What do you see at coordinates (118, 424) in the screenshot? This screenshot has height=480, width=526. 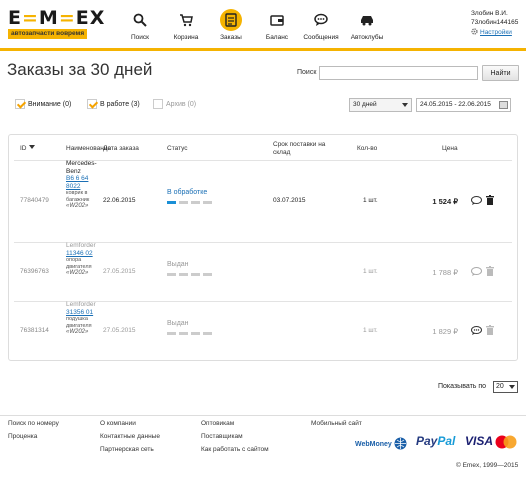 I see `footer-link: О компании` at bounding box center [118, 424].